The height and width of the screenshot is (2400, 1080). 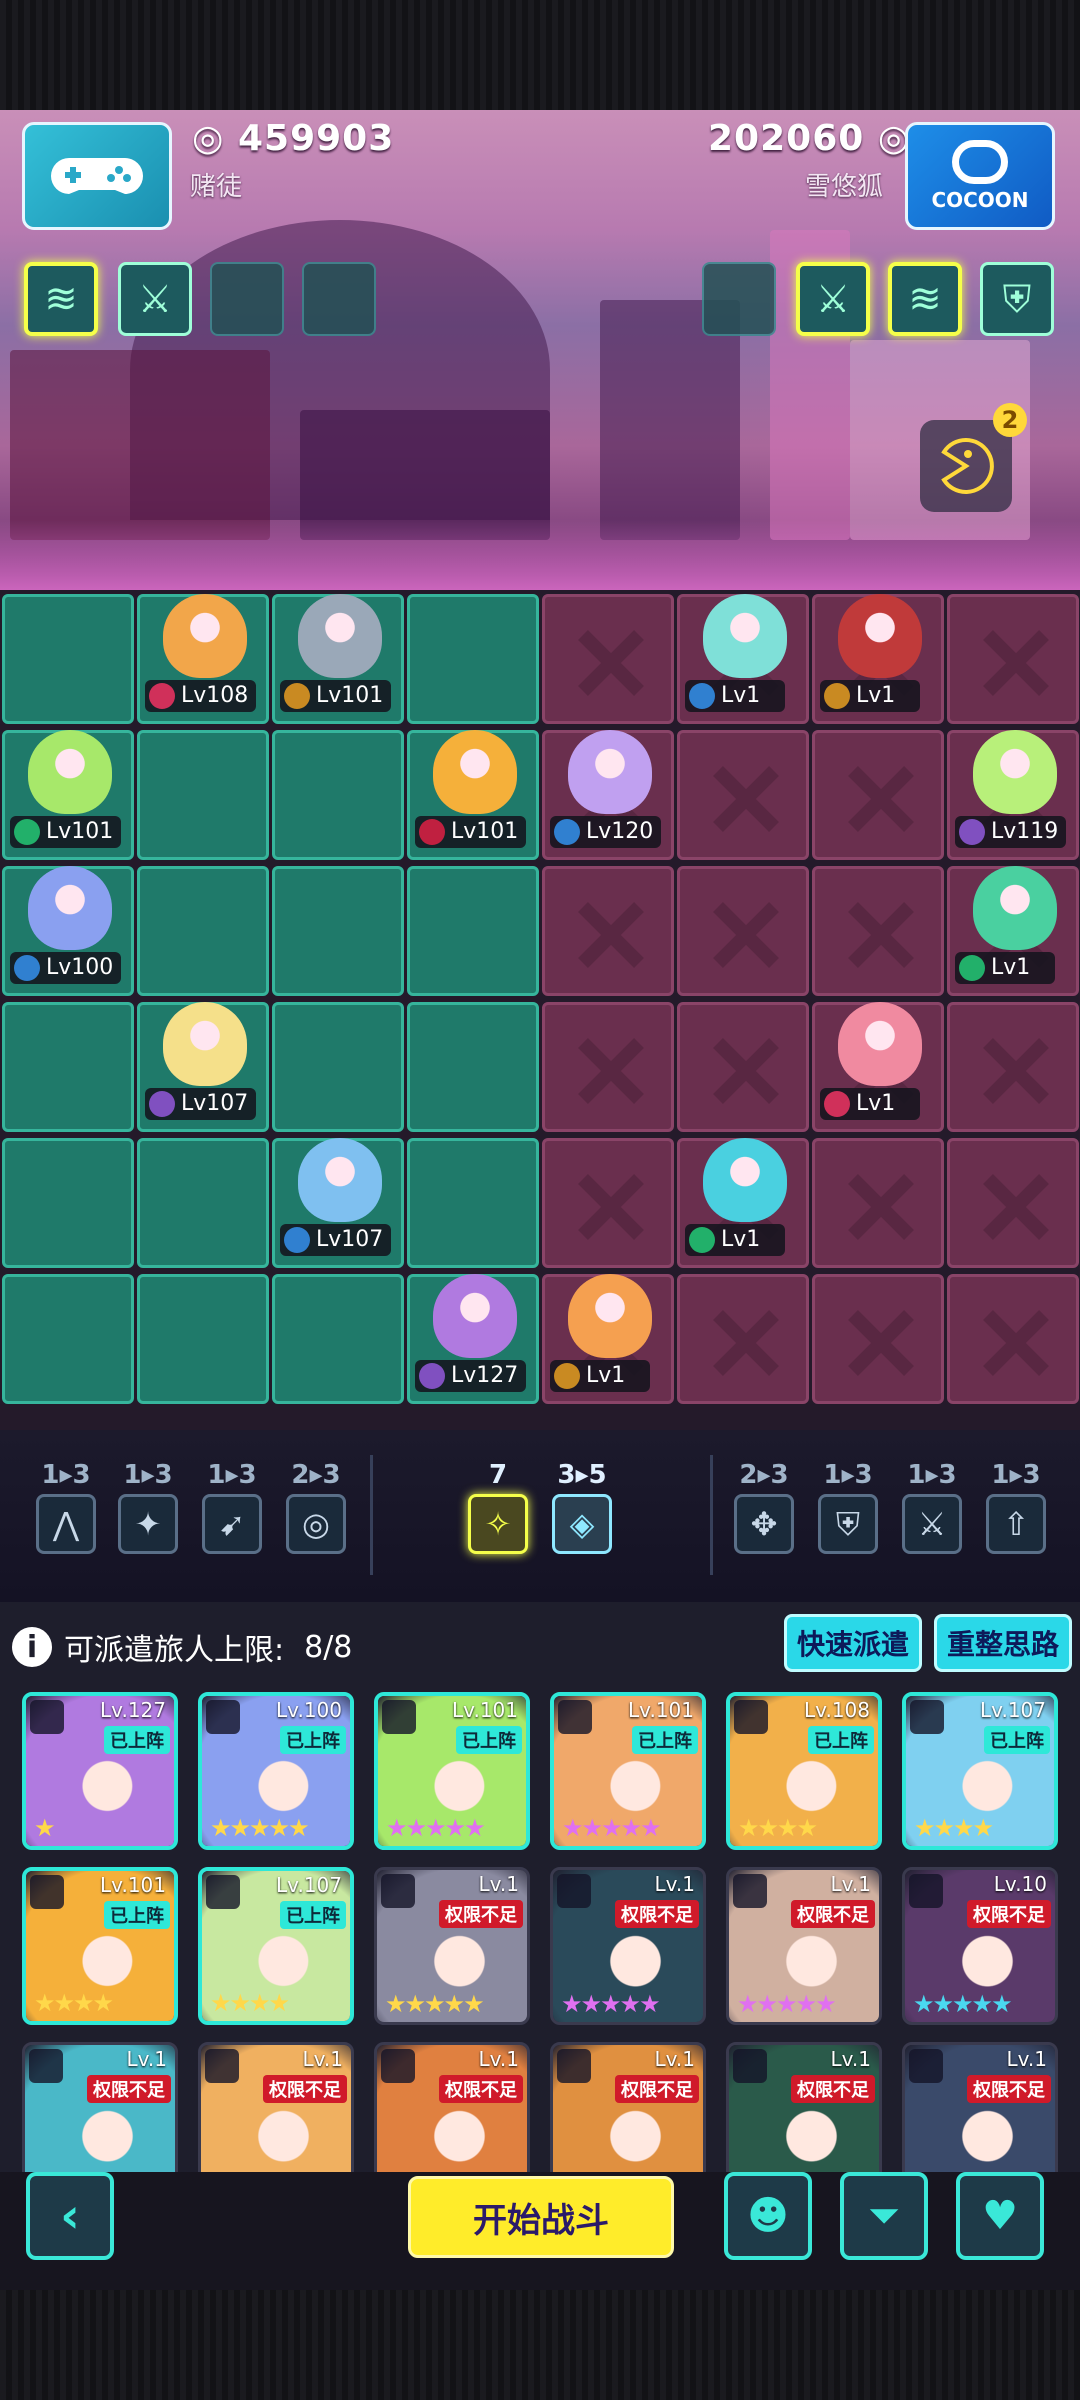 I want to click on filter-icon: ⏷, so click(x=884, y=2216).